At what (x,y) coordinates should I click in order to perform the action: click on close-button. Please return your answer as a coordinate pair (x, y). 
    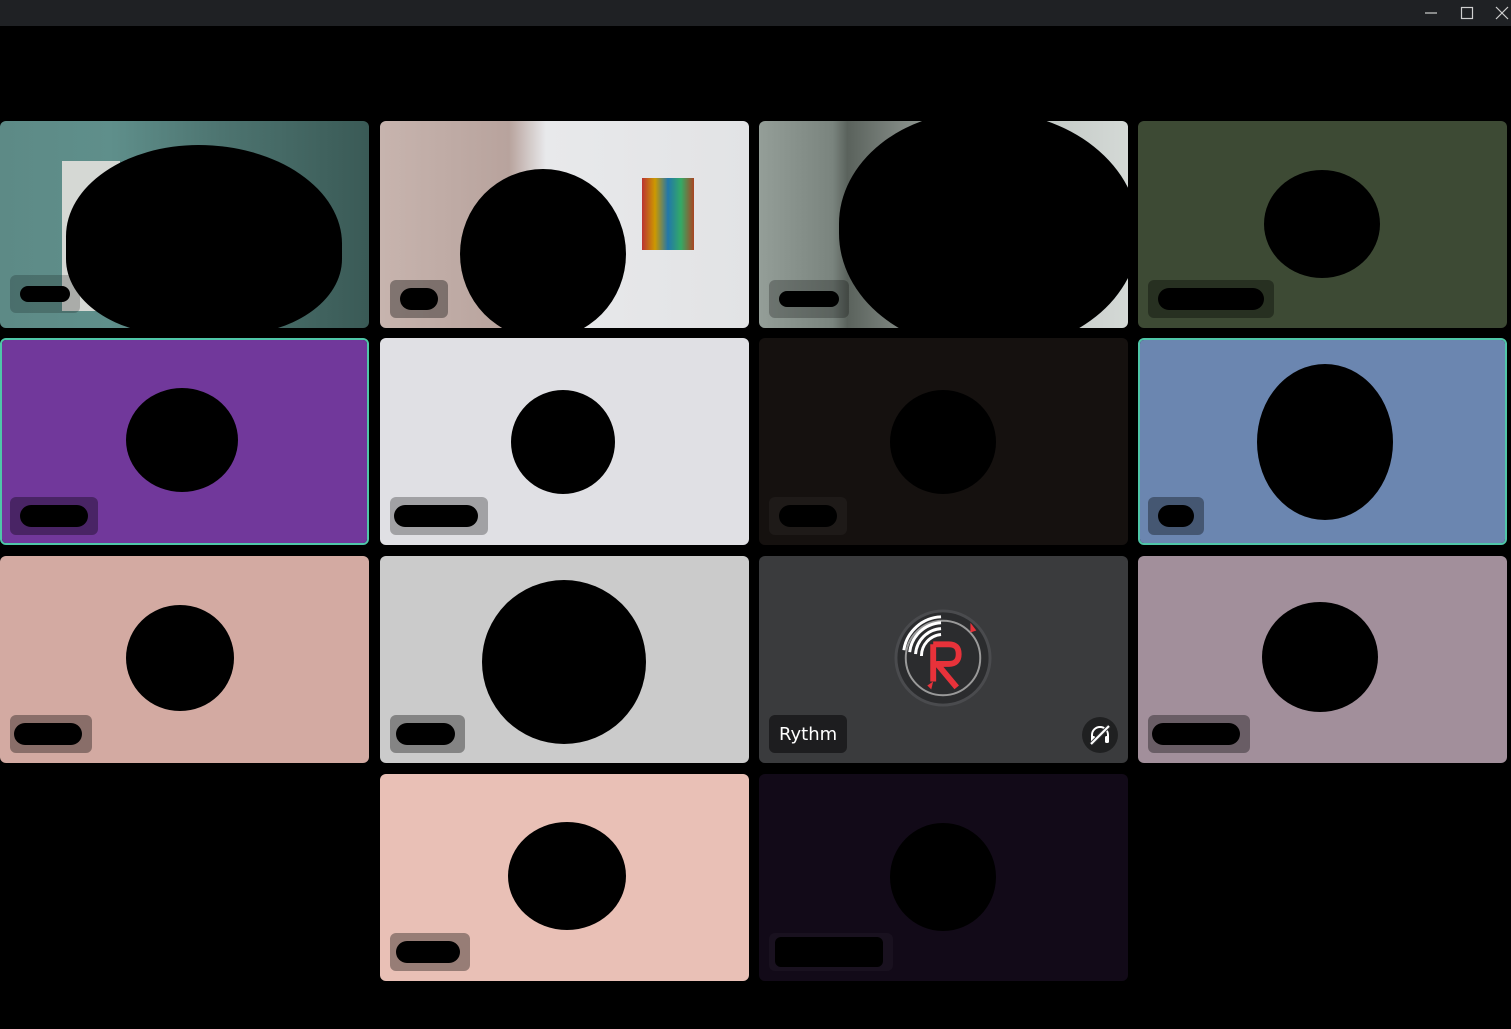
    Looking at the image, I should click on (1497, 13).